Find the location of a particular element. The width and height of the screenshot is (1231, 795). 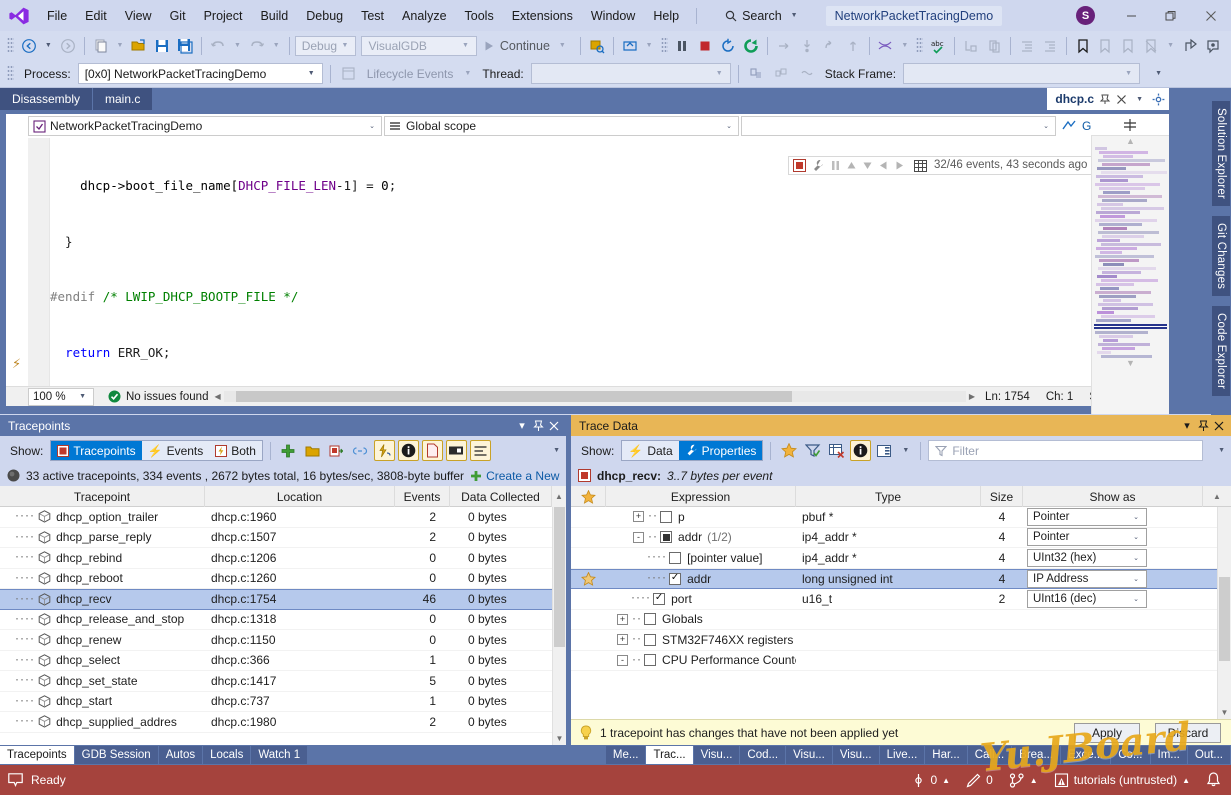

show-as-cell: IP Address ⌄ is located at coordinates (1113, 579).